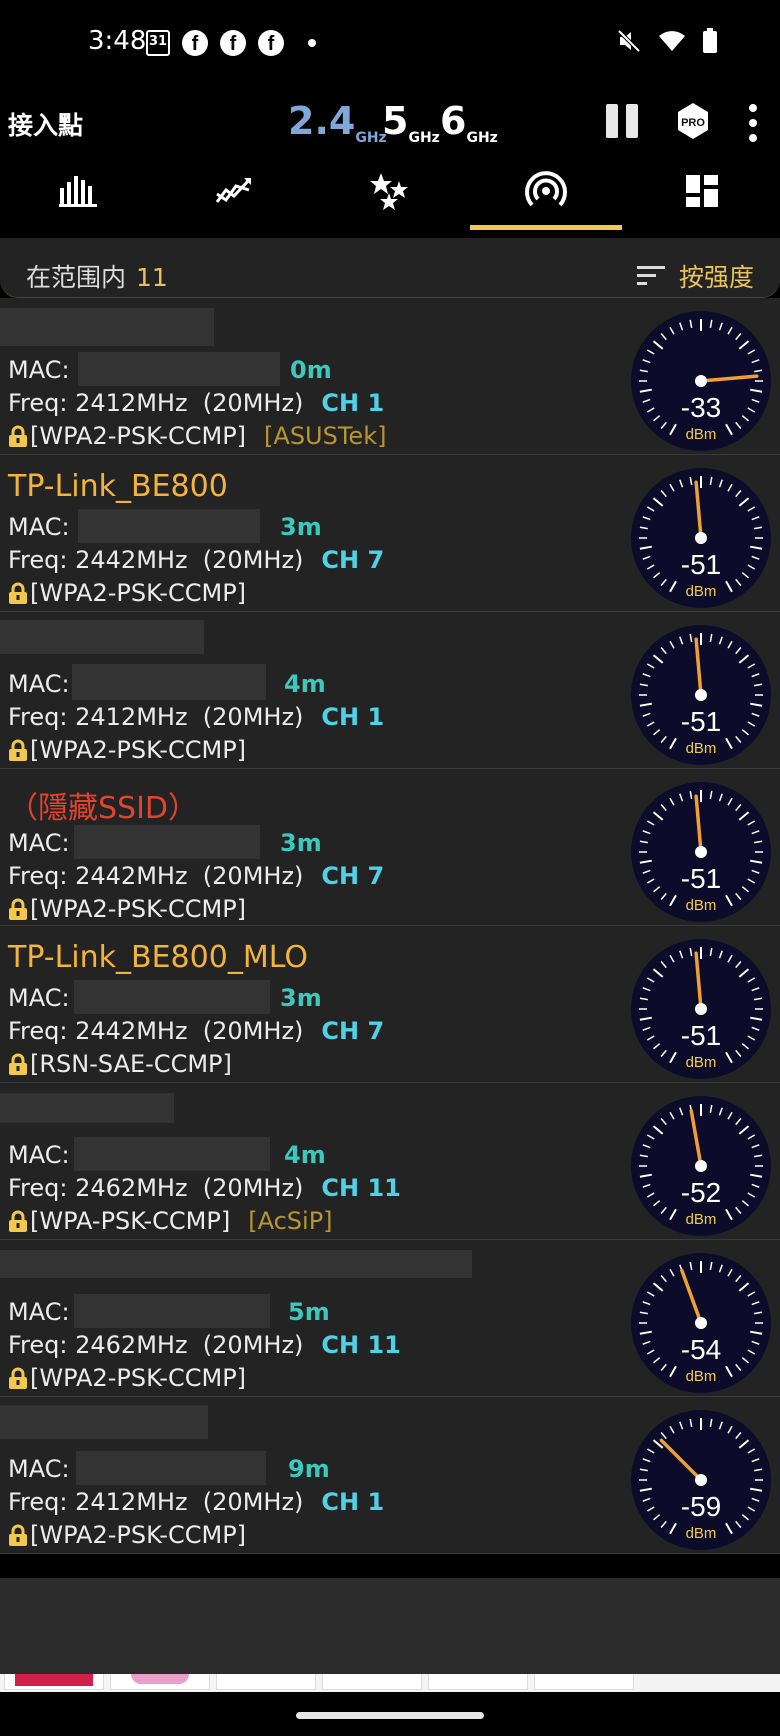 The width and height of the screenshot is (780, 1736). Describe the element at coordinates (390, 1683) in the screenshot. I see `ad-strip` at that location.